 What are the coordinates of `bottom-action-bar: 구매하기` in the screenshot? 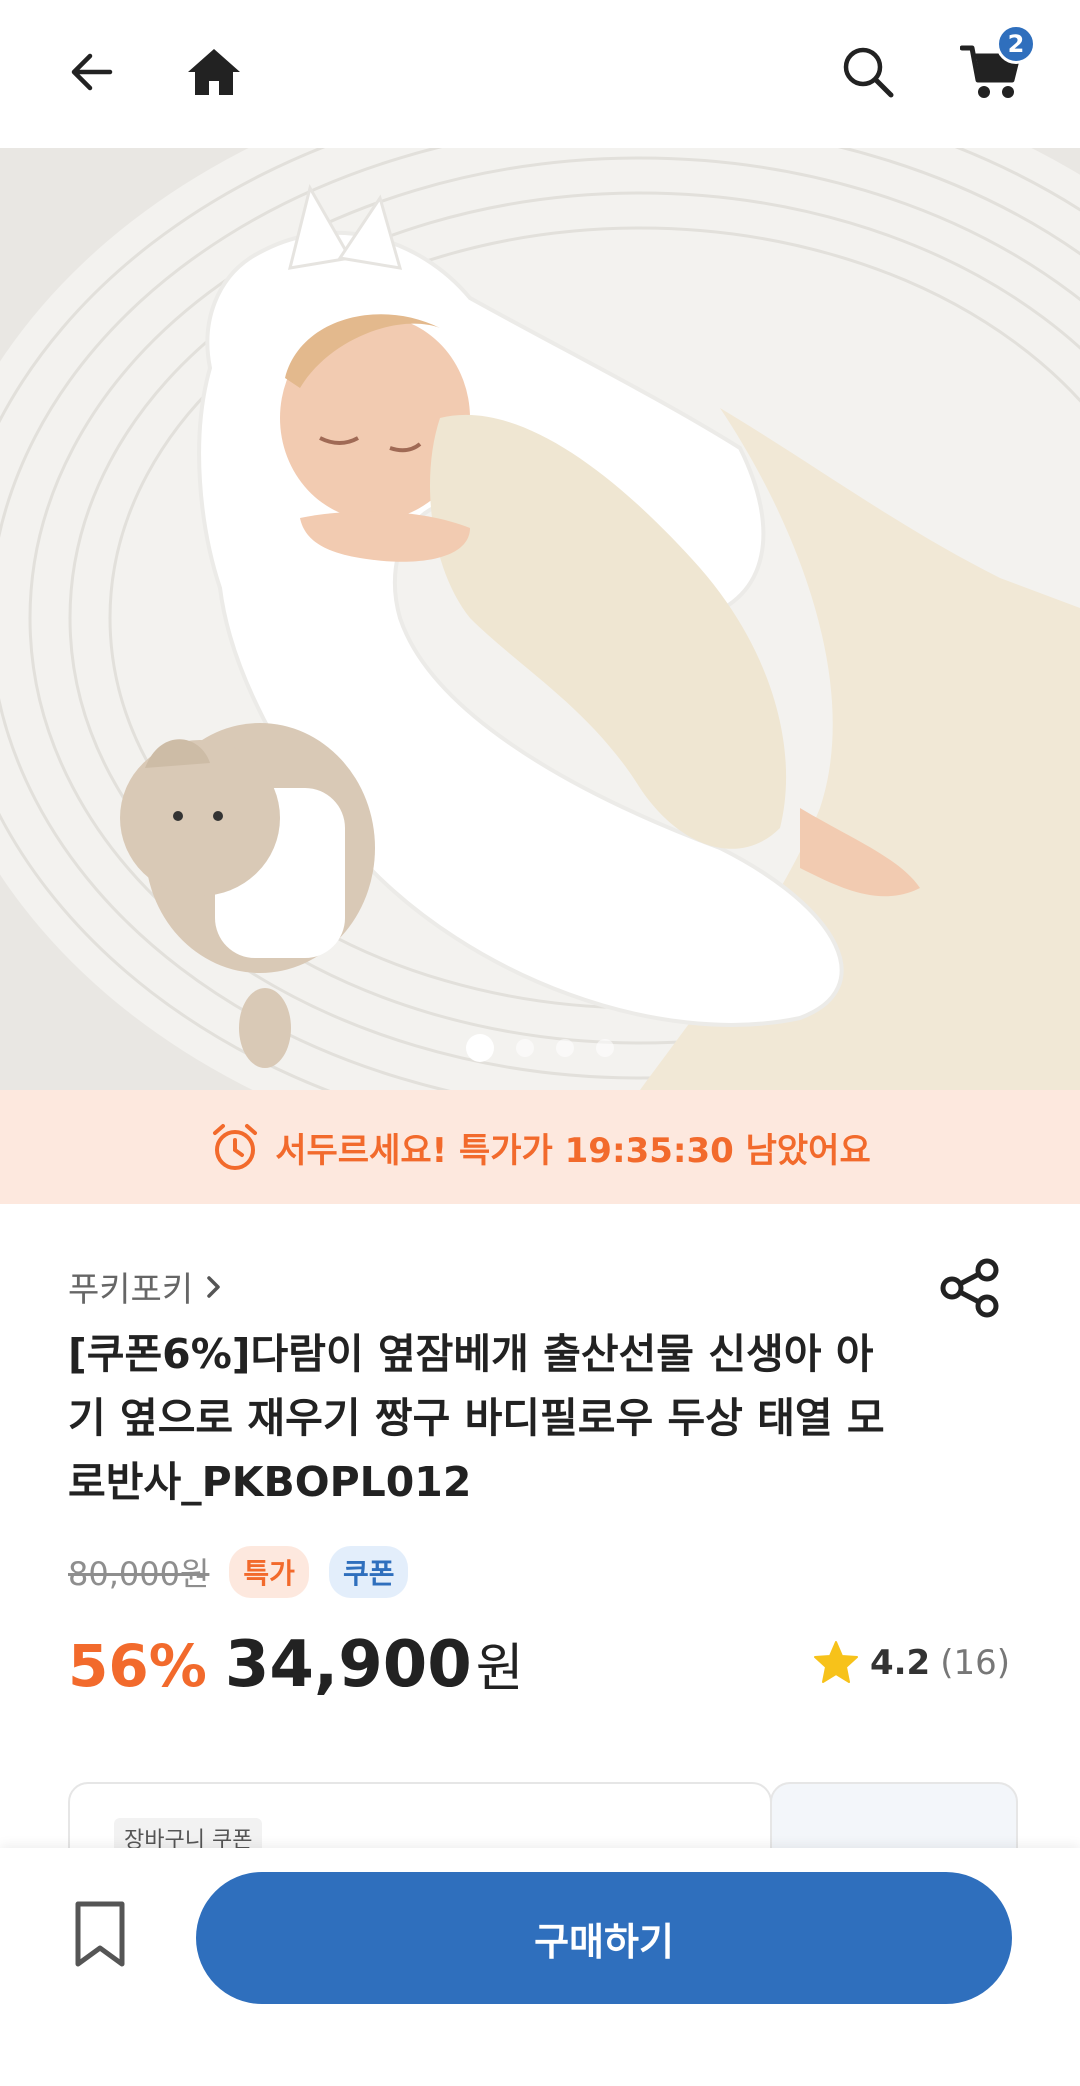 It's located at (540, 1967).